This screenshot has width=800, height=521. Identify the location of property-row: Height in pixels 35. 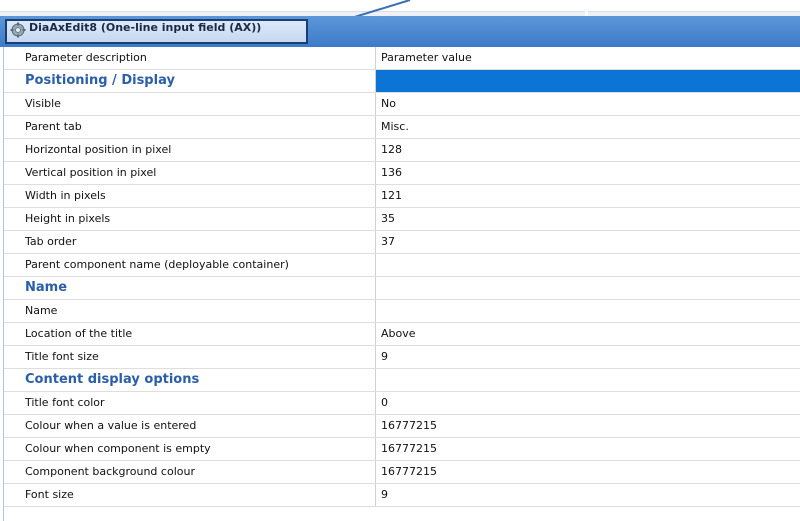
(402, 219).